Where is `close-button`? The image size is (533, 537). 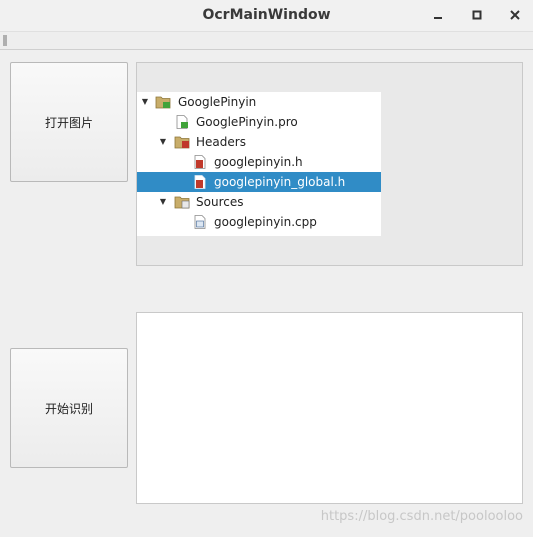 close-button is located at coordinates (515, 15).